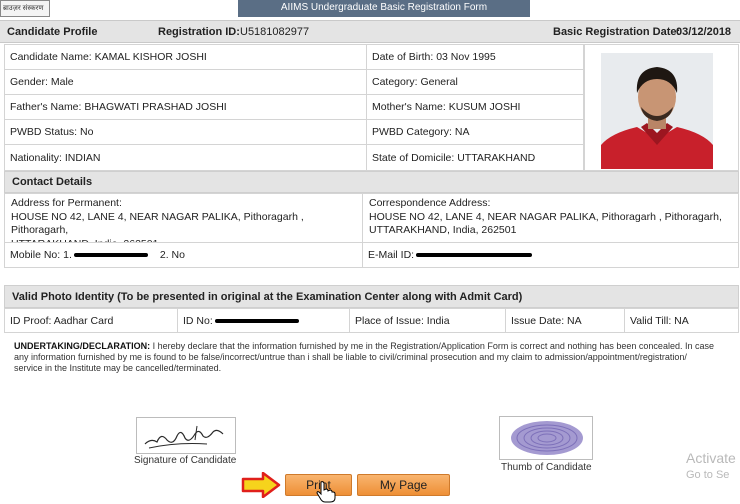 The width and height of the screenshot is (740, 504). What do you see at coordinates (403, 485) in the screenshot?
I see `my-page-button: My Page` at bounding box center [403, 485].